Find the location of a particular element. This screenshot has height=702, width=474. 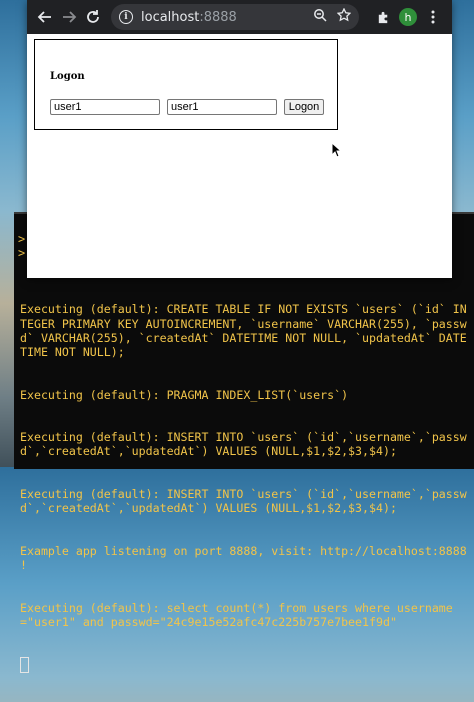

terminal-prompt: > > is located at coordinates (21, 246).